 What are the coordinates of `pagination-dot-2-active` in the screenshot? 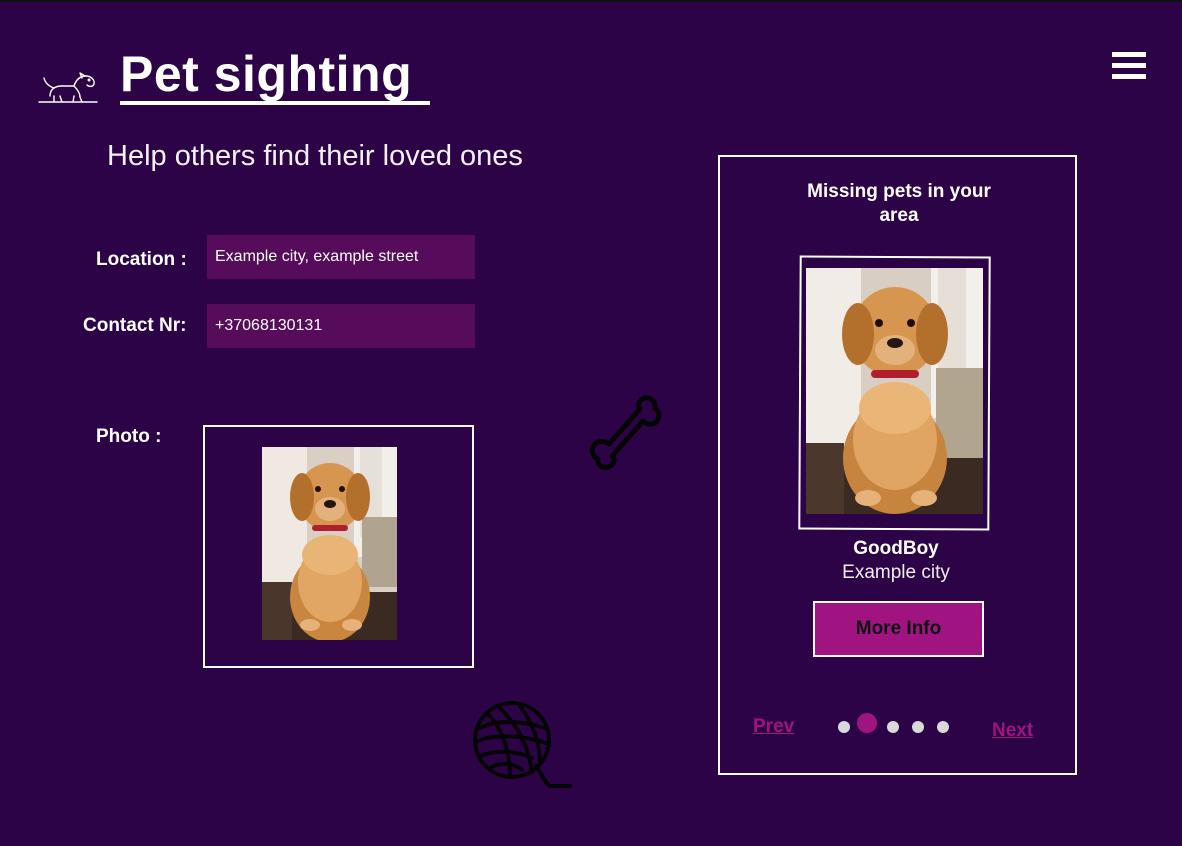 It's located at (867, 723).